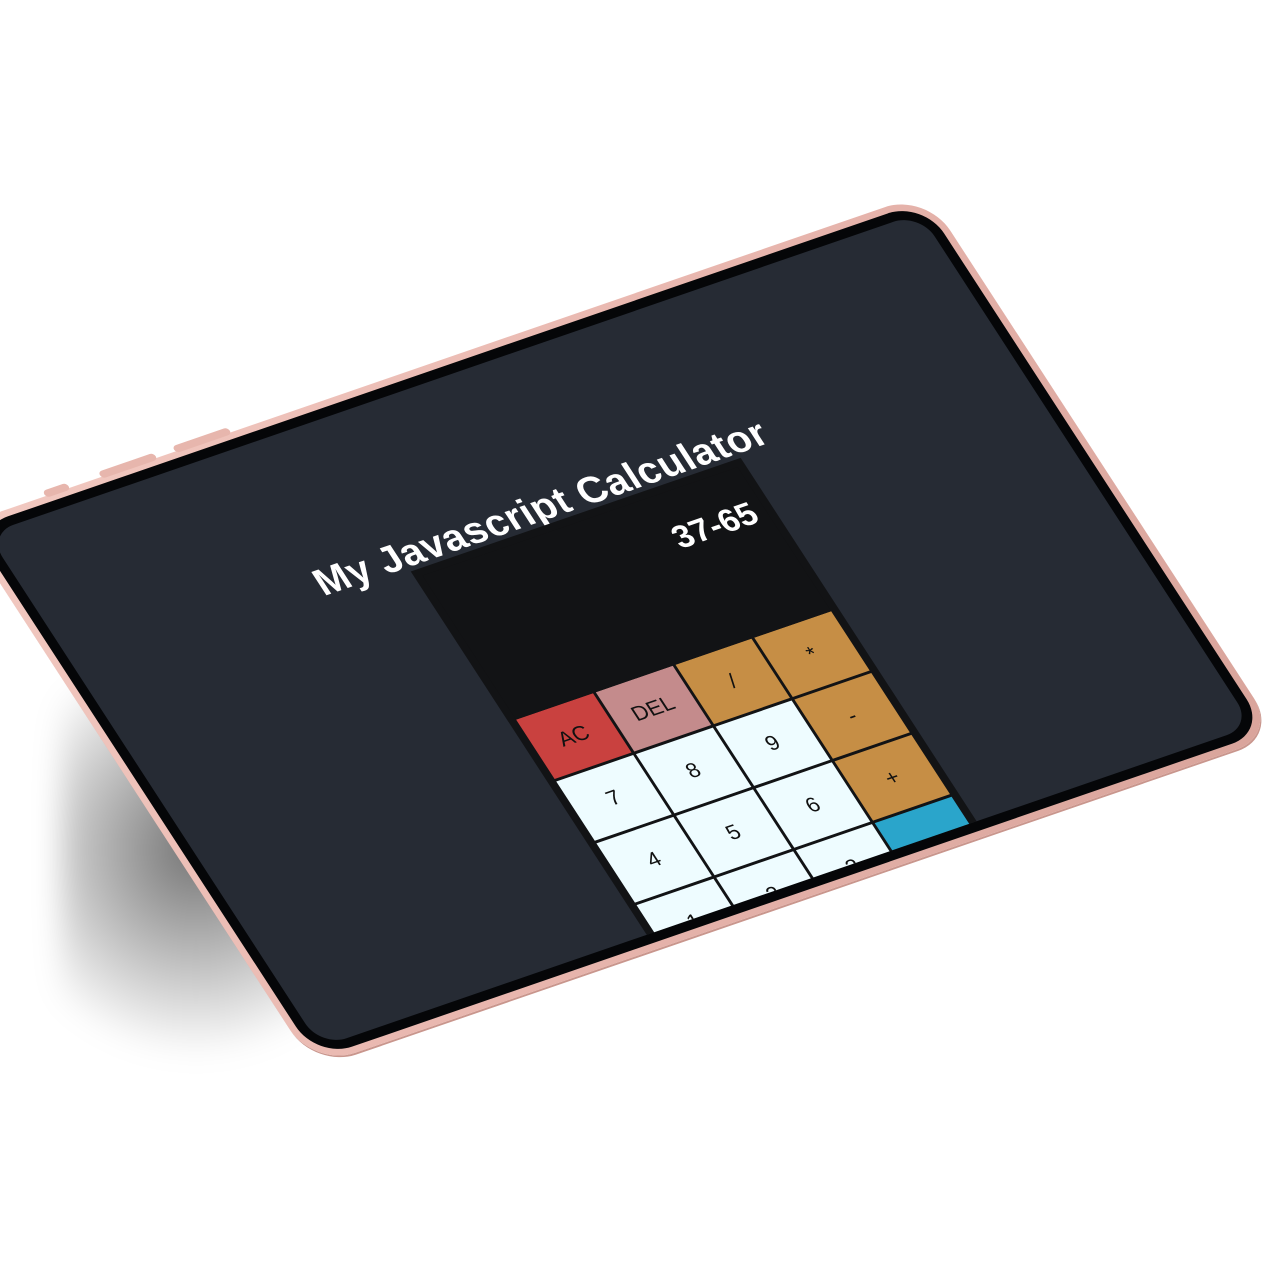  I want to click on decimal-button: ., so click(893, 928).